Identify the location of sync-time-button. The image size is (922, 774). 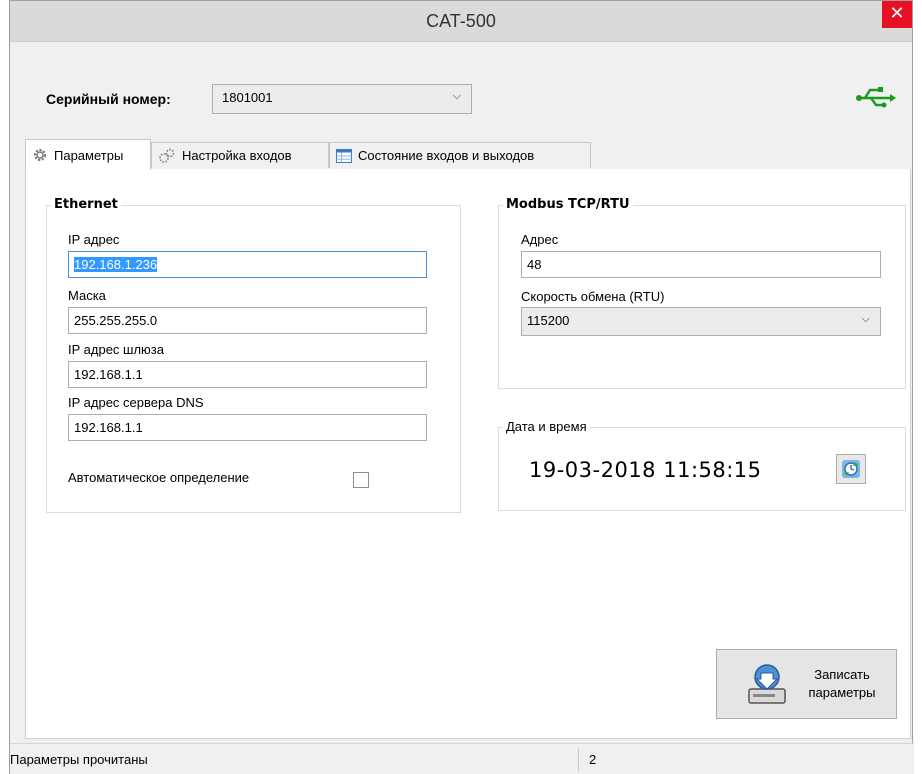
(851, 469).